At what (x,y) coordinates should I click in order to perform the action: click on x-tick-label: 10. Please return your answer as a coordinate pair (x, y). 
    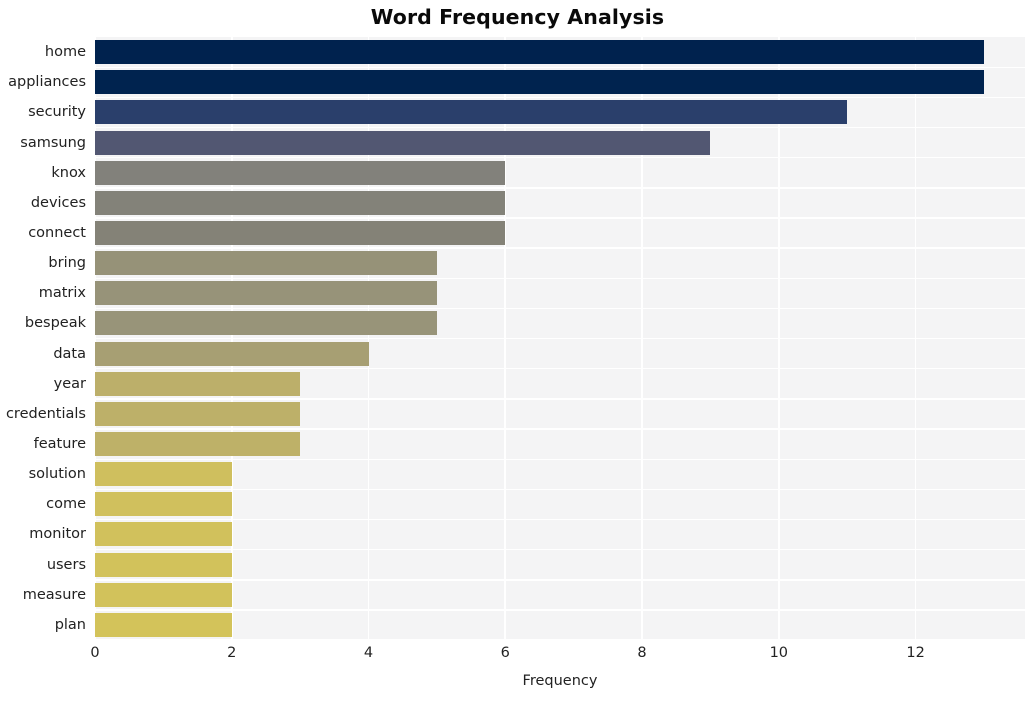
    Looking at the image, I should click on (779, 653).